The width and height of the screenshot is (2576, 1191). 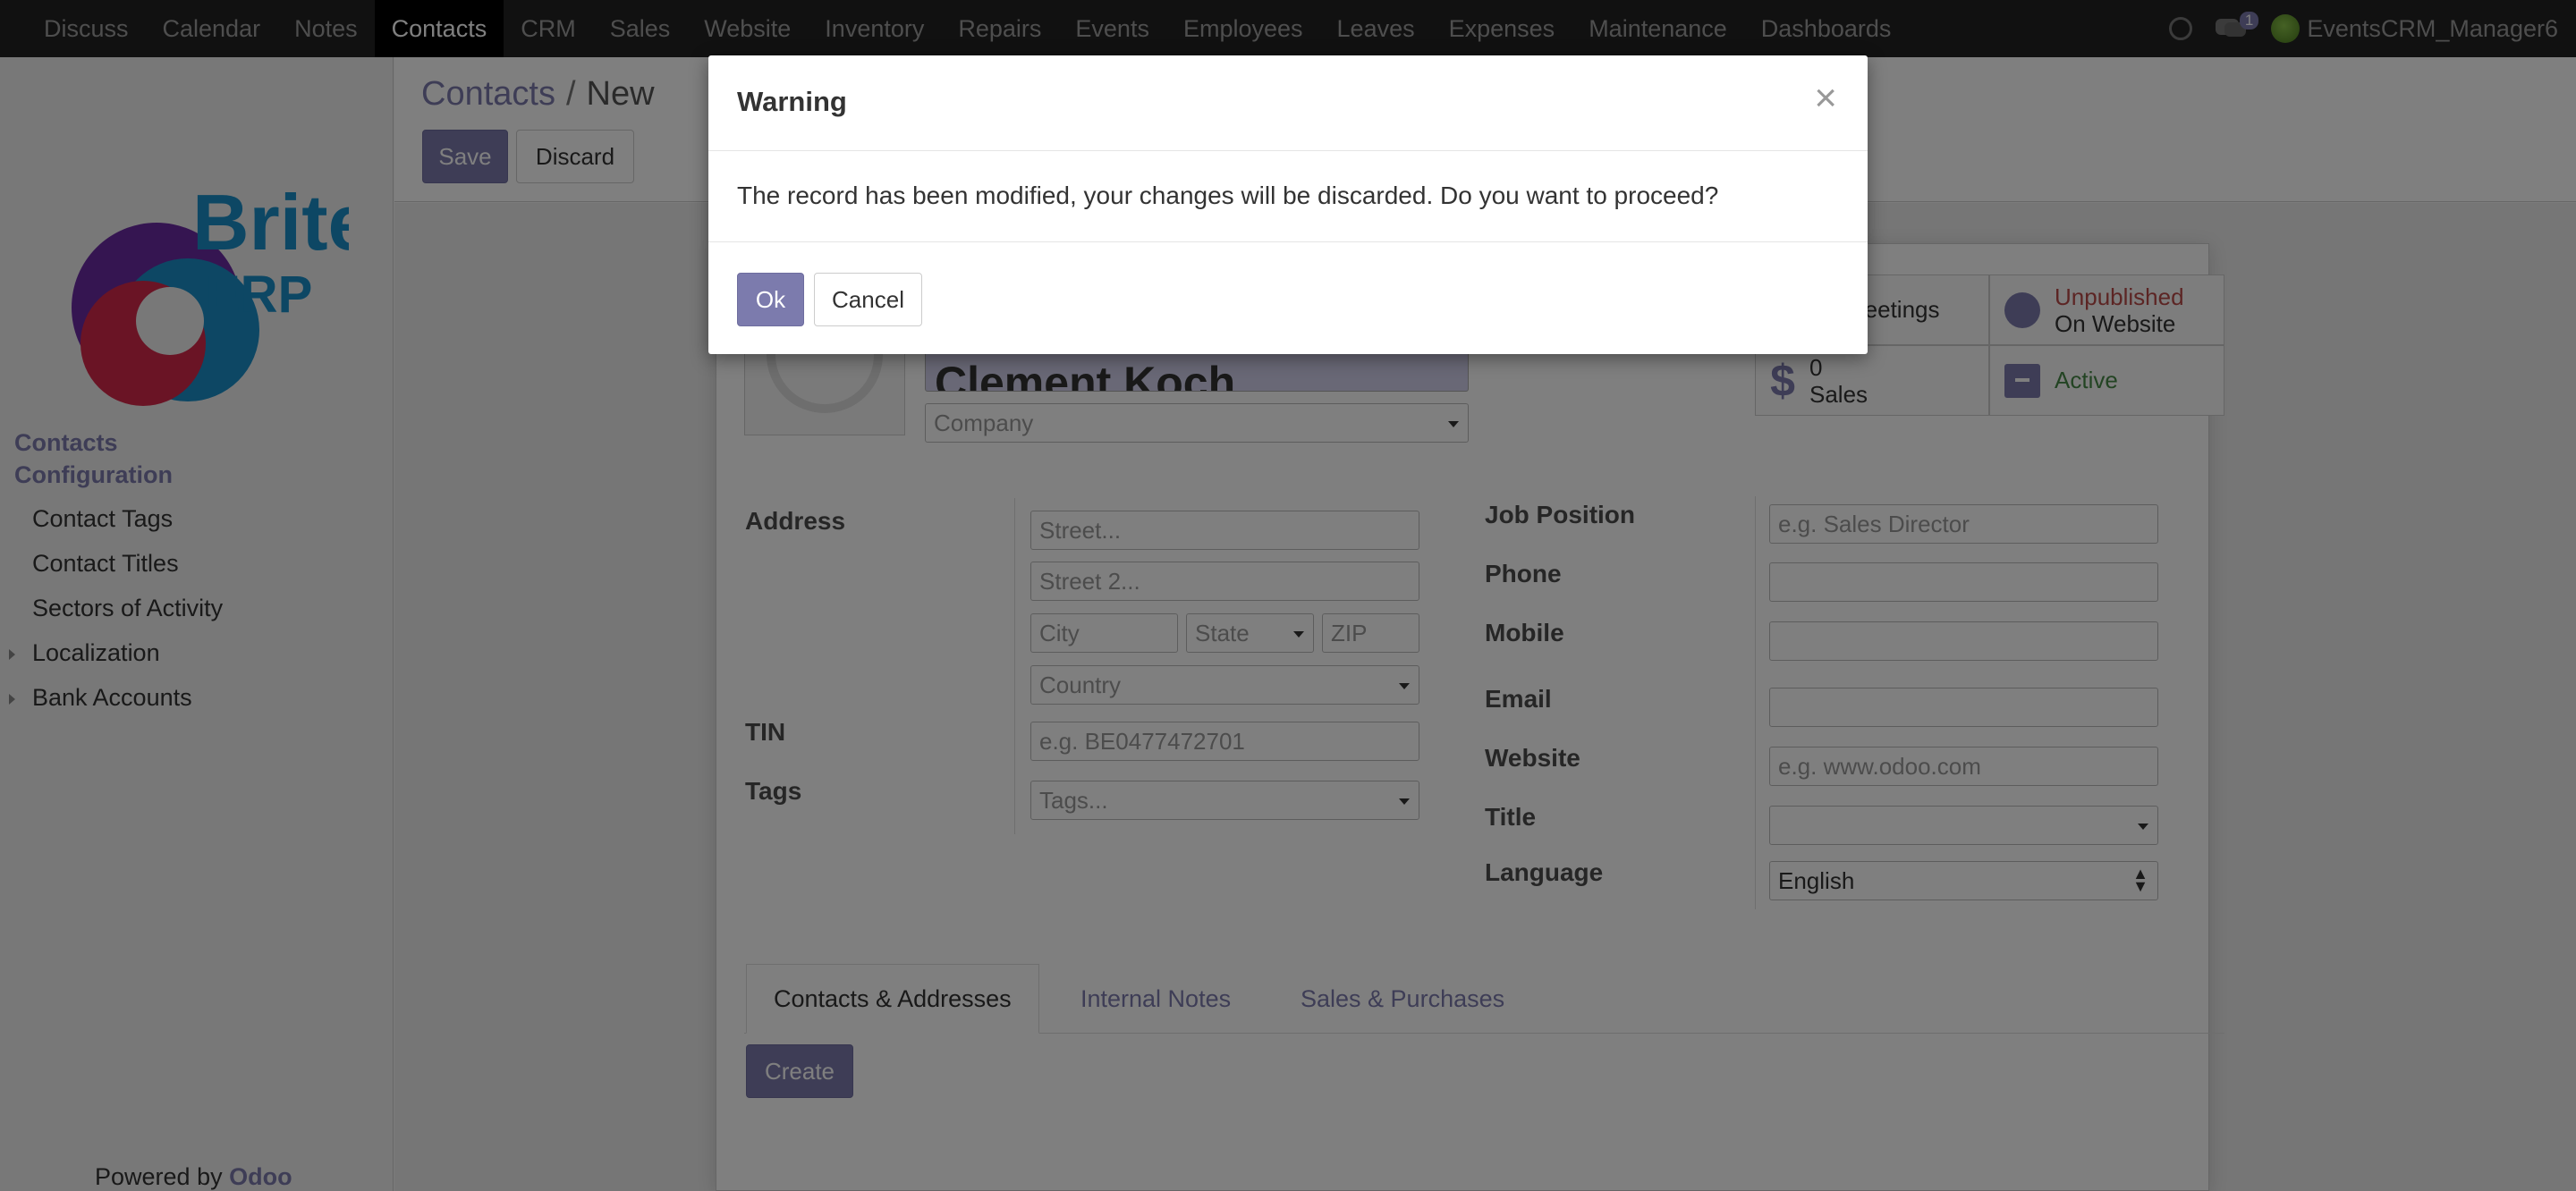 I want to click on ok-button: Ok, so click(x=770, y=299).